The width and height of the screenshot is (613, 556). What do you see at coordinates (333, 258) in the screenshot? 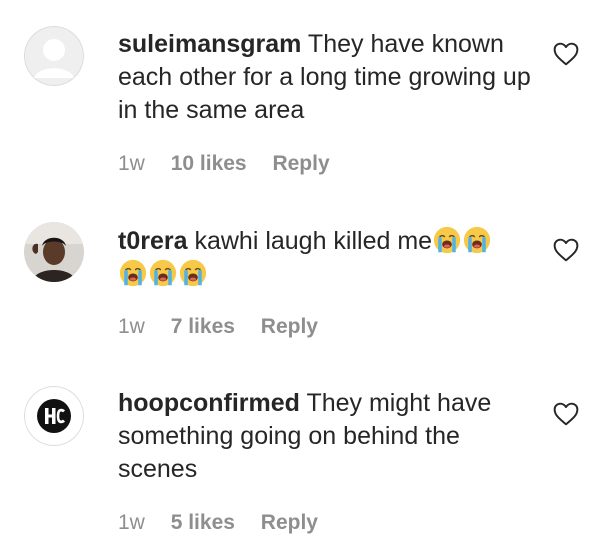
I see `comment-body: t0rera kawhi laugh killed me` at bounding box center [333, 258].